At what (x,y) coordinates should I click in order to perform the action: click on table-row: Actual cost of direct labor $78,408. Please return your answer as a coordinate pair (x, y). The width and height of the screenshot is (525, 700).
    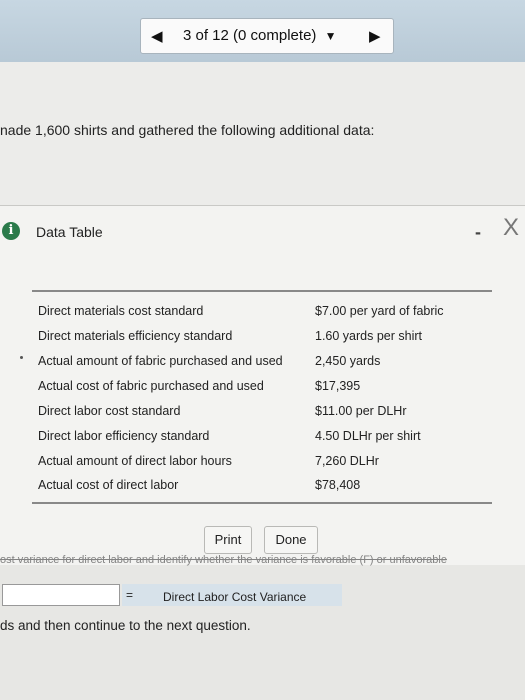
    Looking at the image, I should click on (262, 490).